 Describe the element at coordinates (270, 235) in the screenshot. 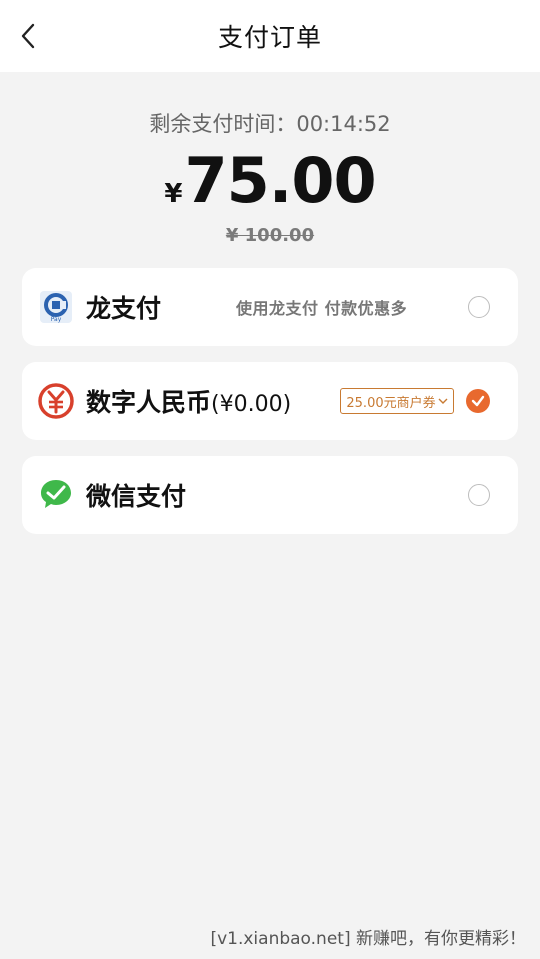

I see `original-price: ¥ 100.00` at that location.